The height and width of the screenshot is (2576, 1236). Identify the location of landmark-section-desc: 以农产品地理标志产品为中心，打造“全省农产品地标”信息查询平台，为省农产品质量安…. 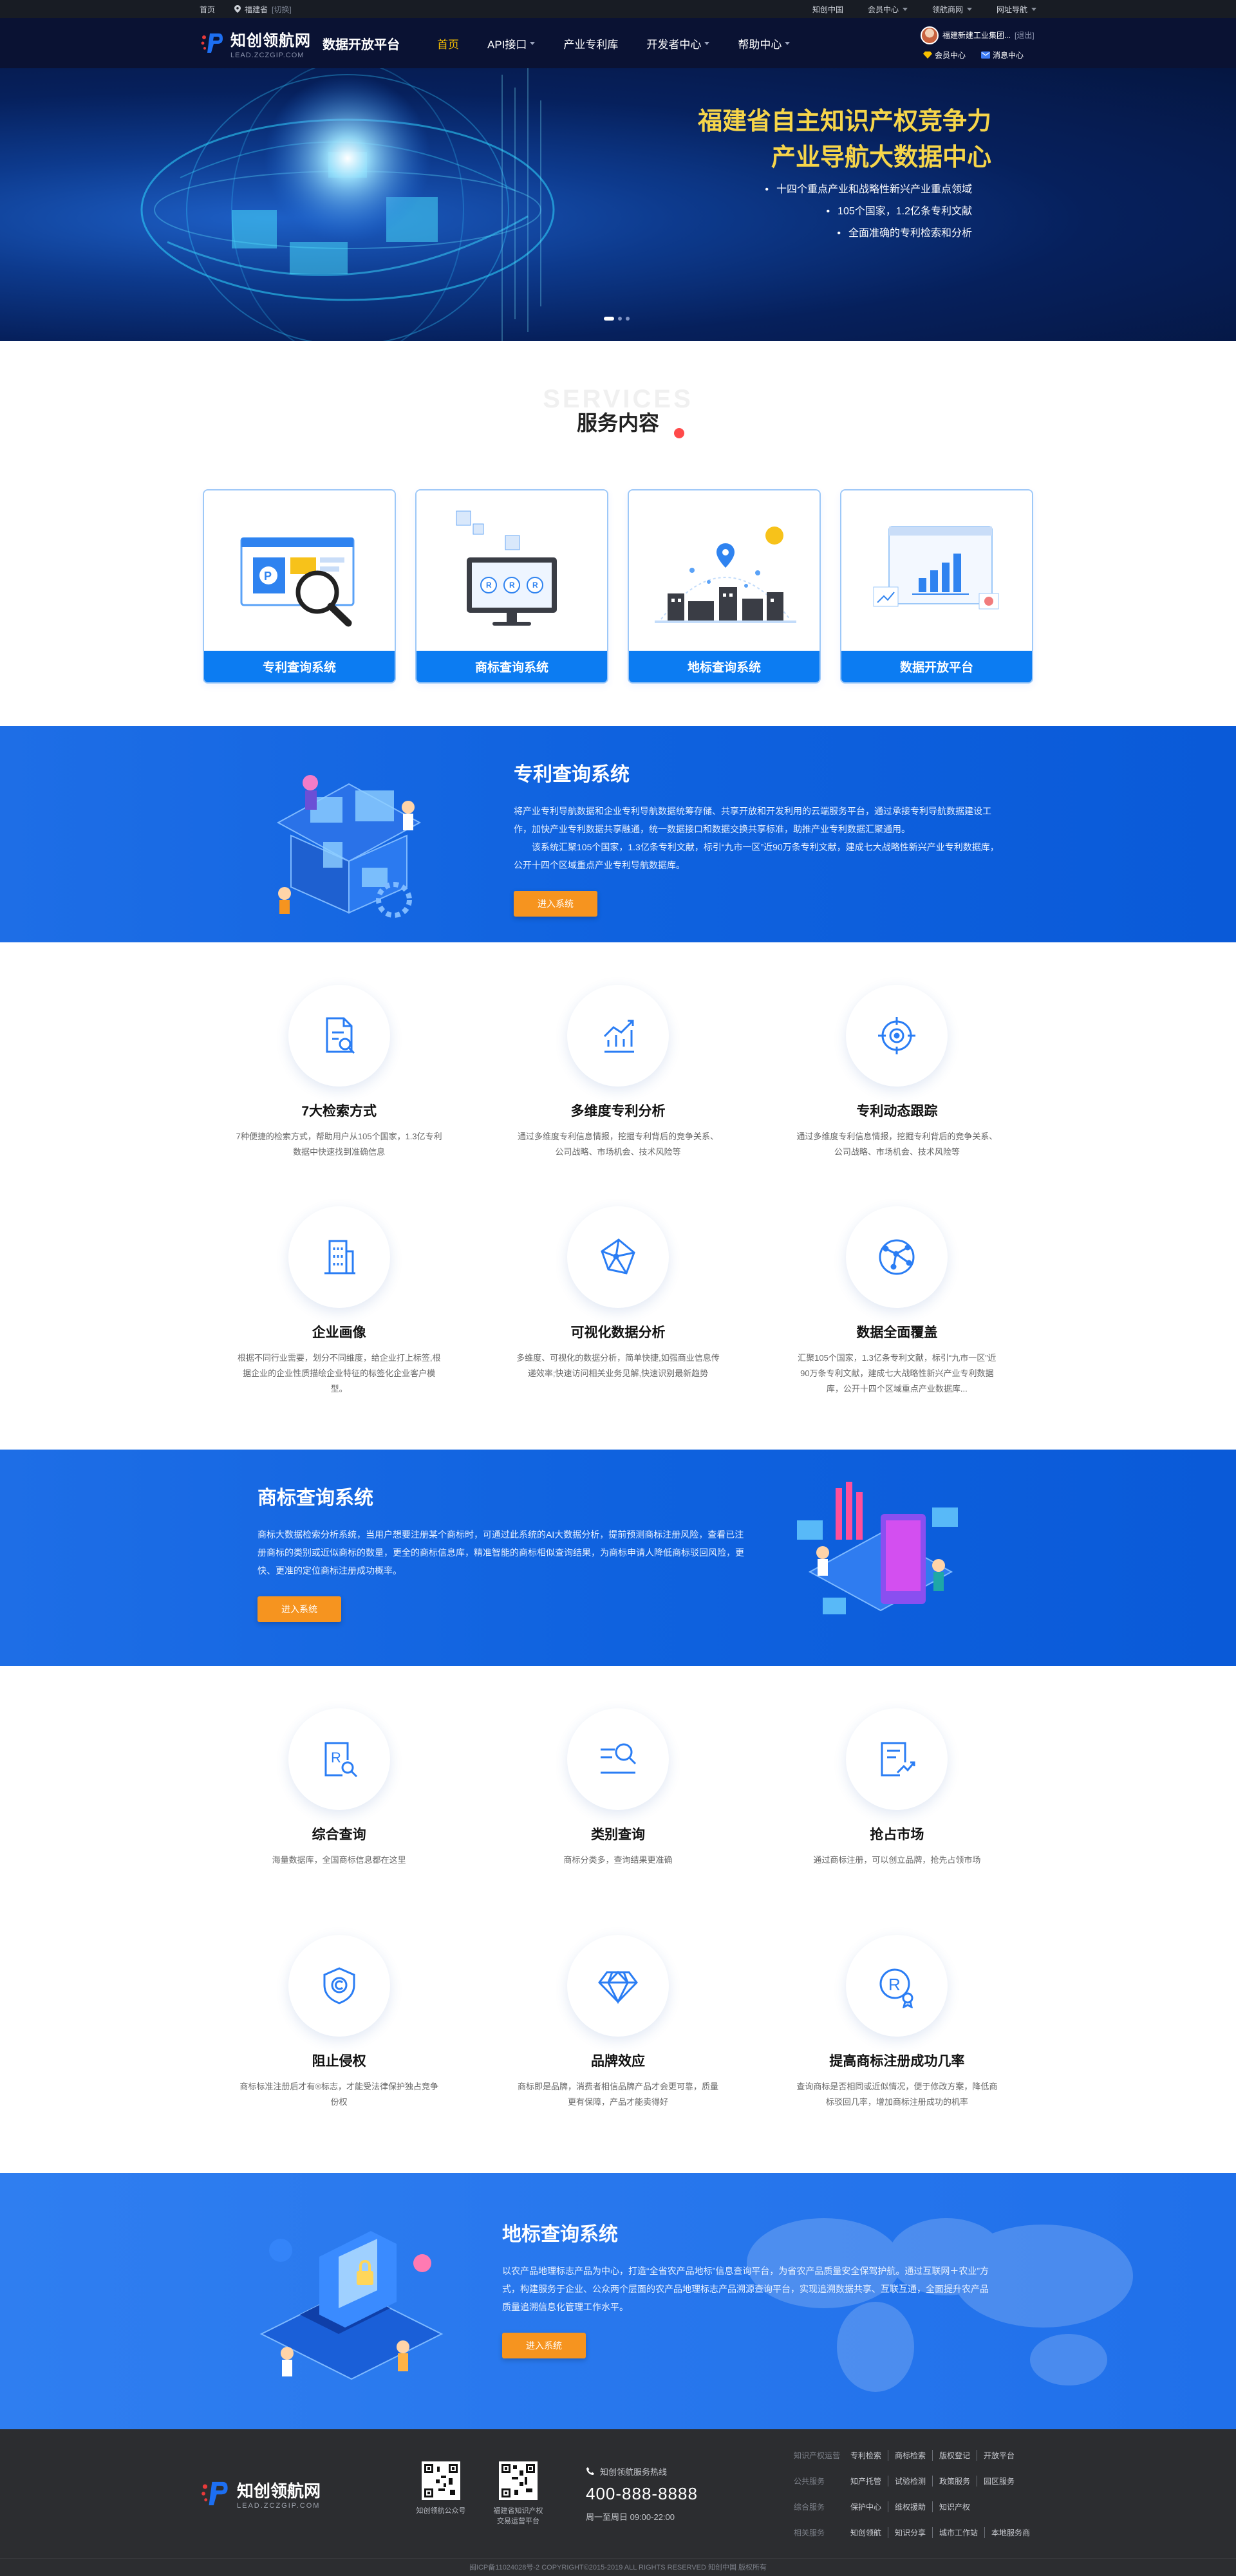
(745, 2289).